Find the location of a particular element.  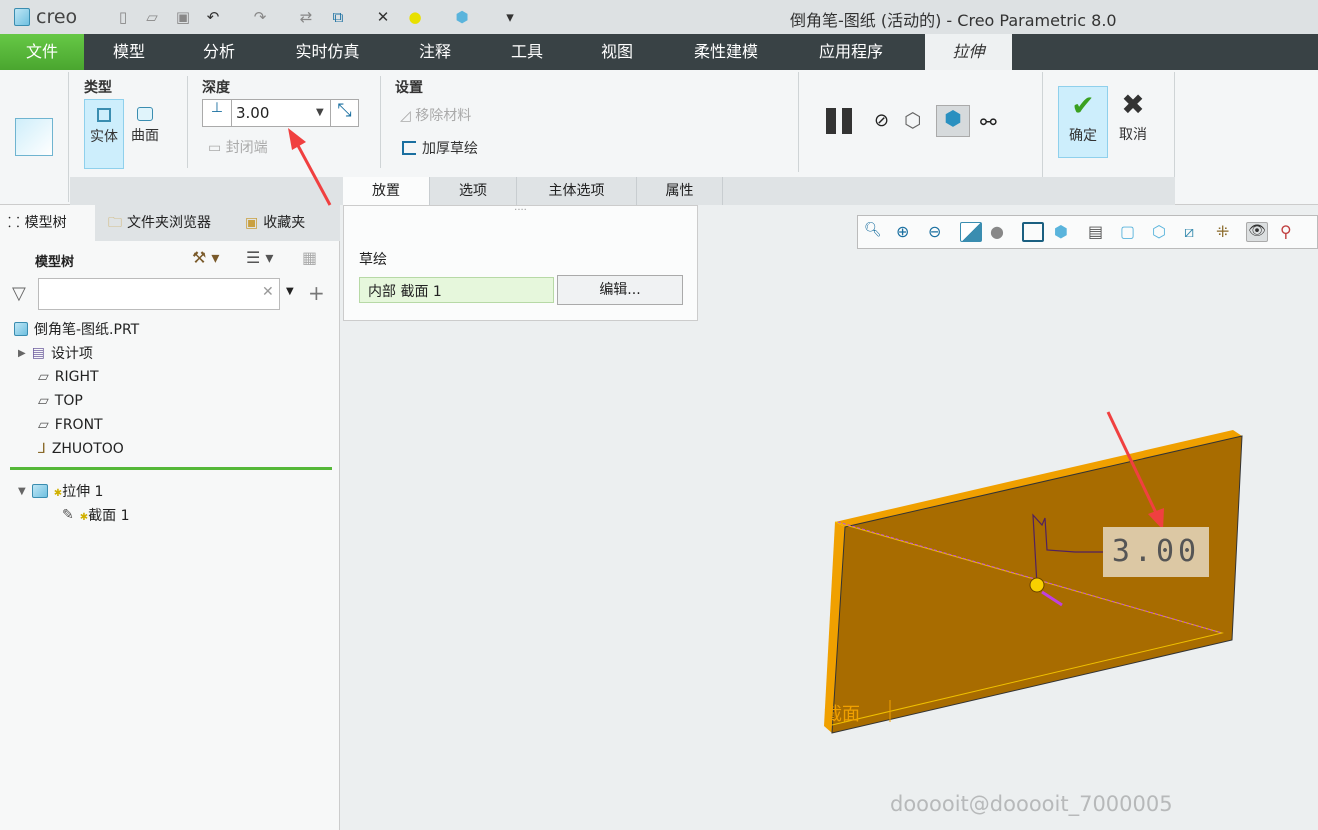

annotation-arrow is located at coordinates (312, 172).